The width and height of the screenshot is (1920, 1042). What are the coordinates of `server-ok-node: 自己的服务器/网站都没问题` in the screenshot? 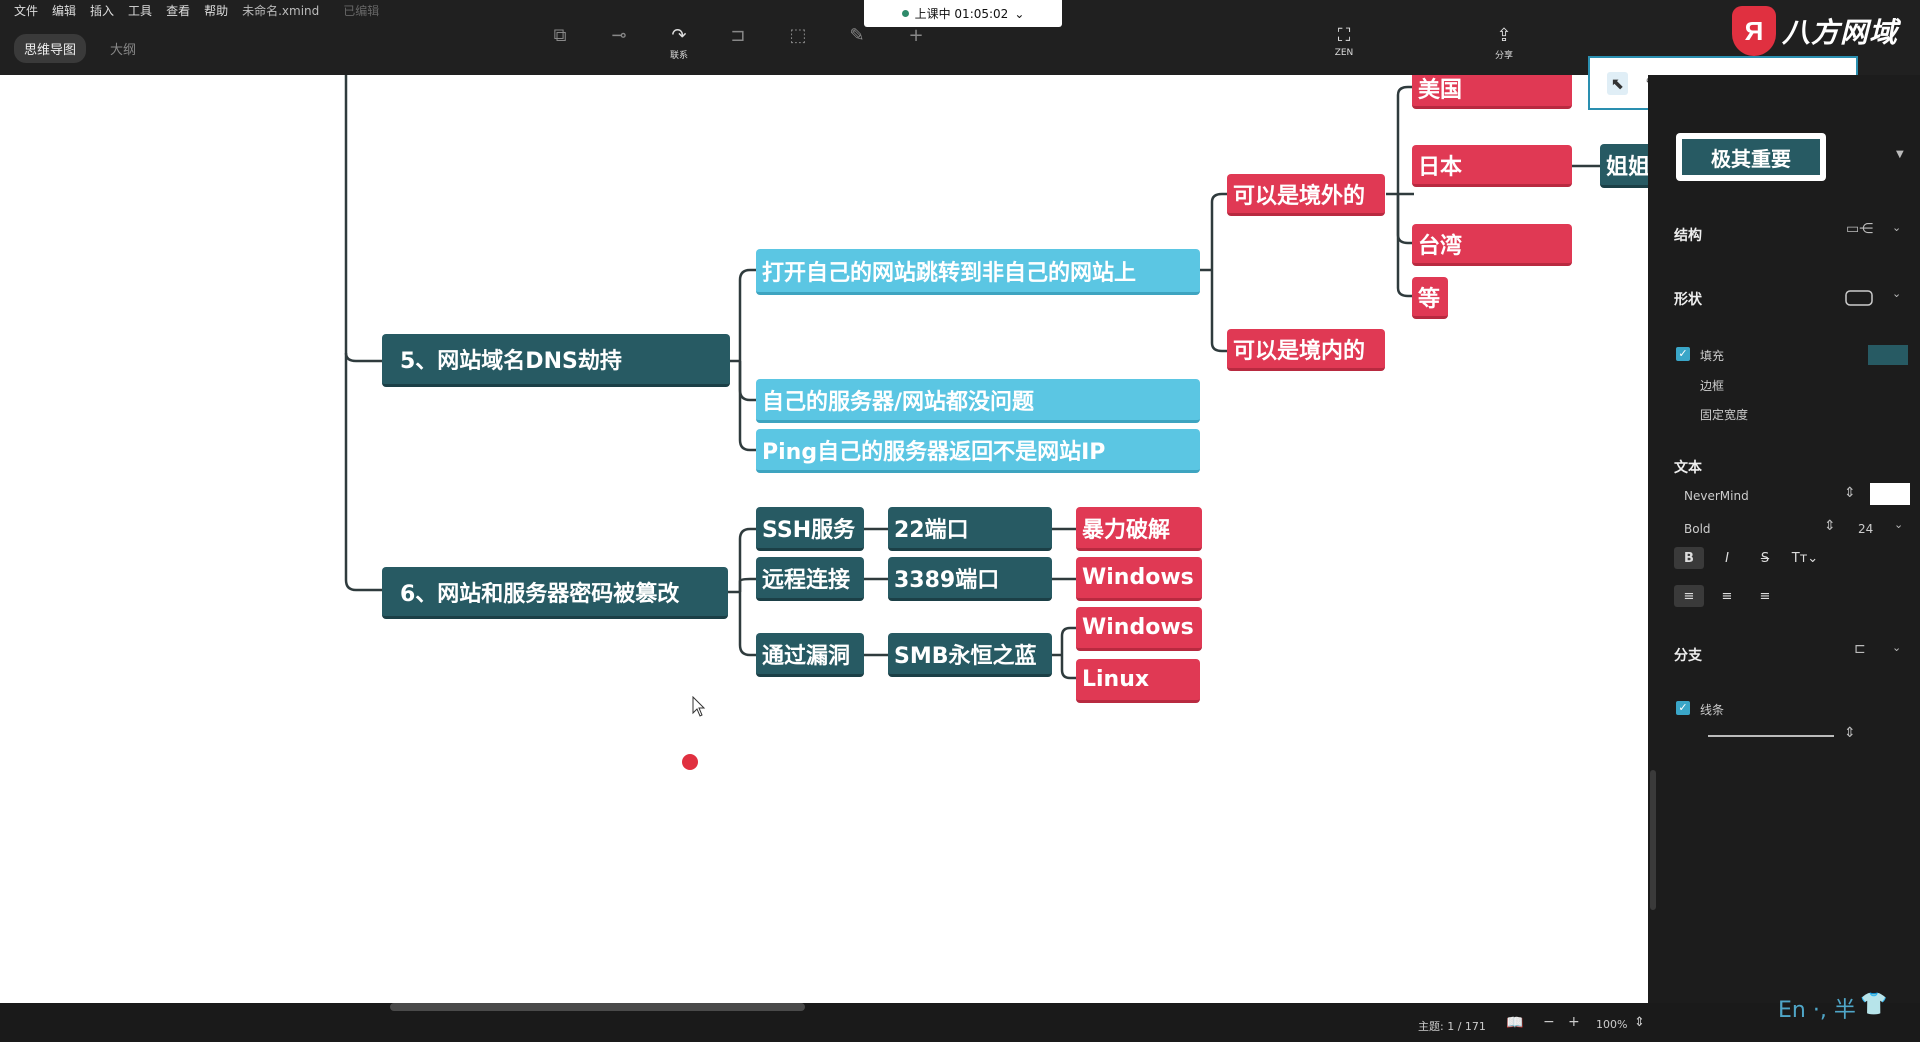 It's located at (978, 401).